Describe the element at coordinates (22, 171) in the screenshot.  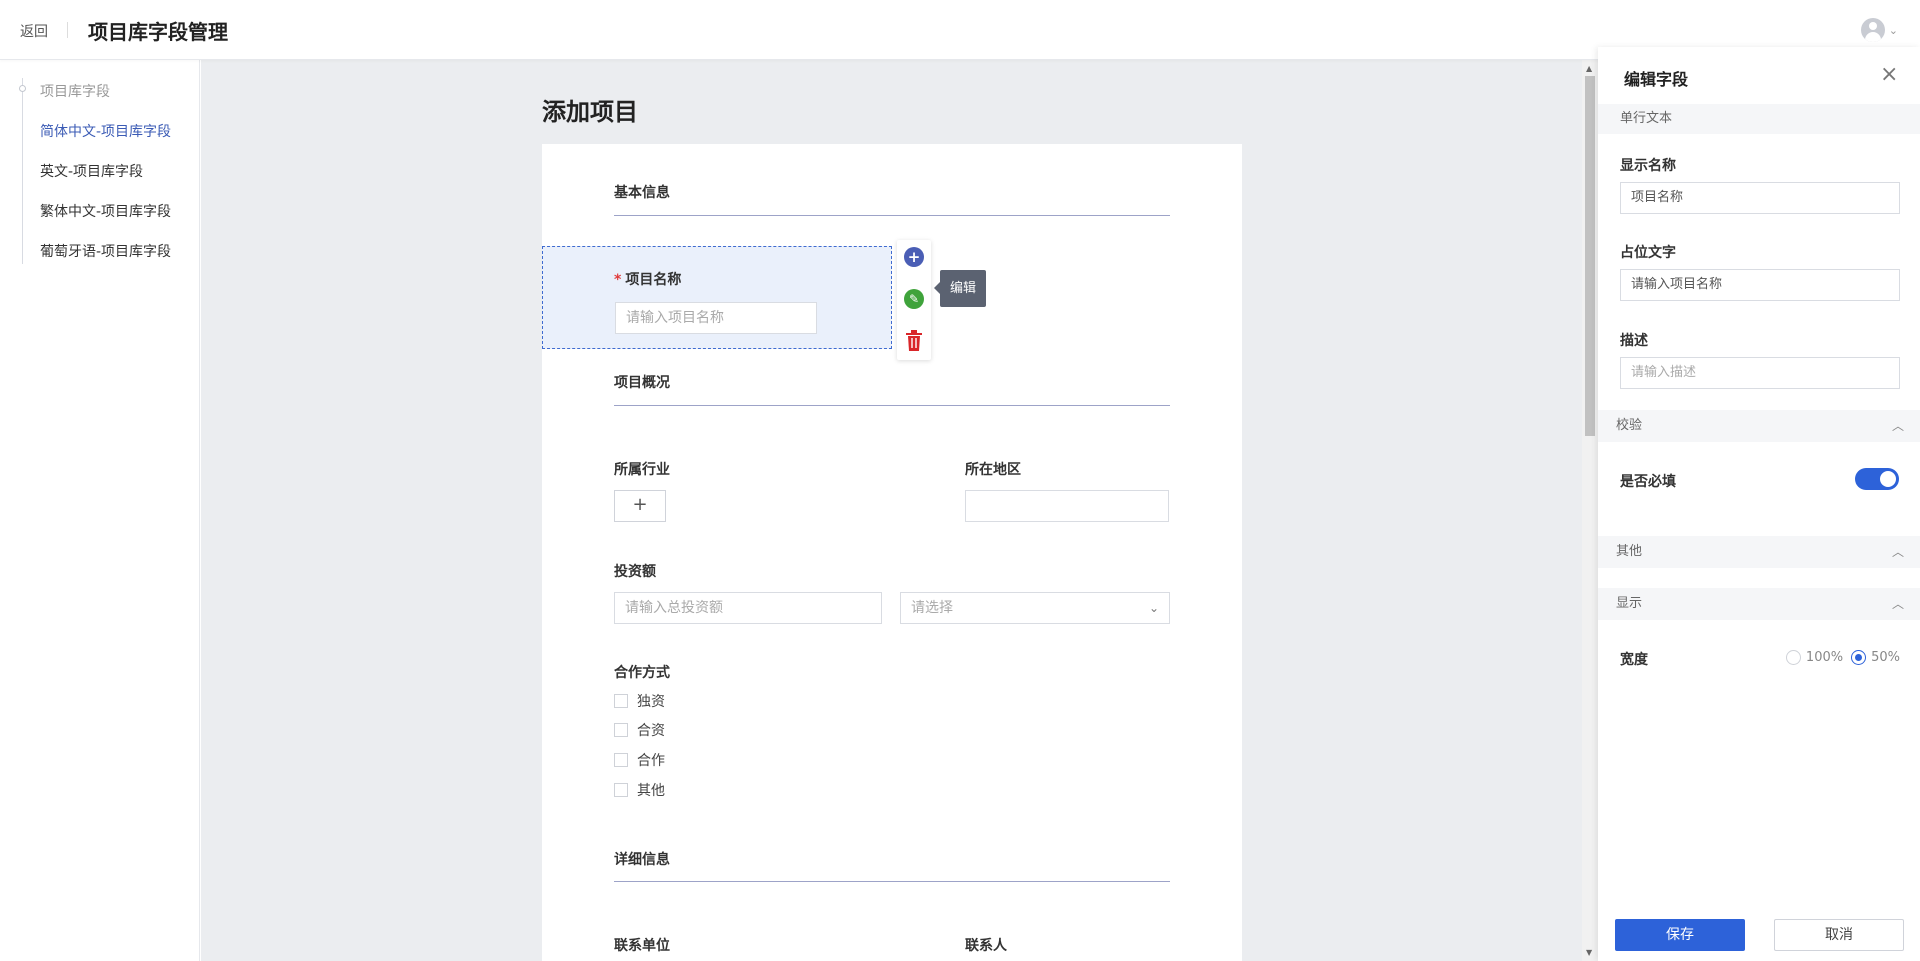
I see `nav-tree-line` at that location.